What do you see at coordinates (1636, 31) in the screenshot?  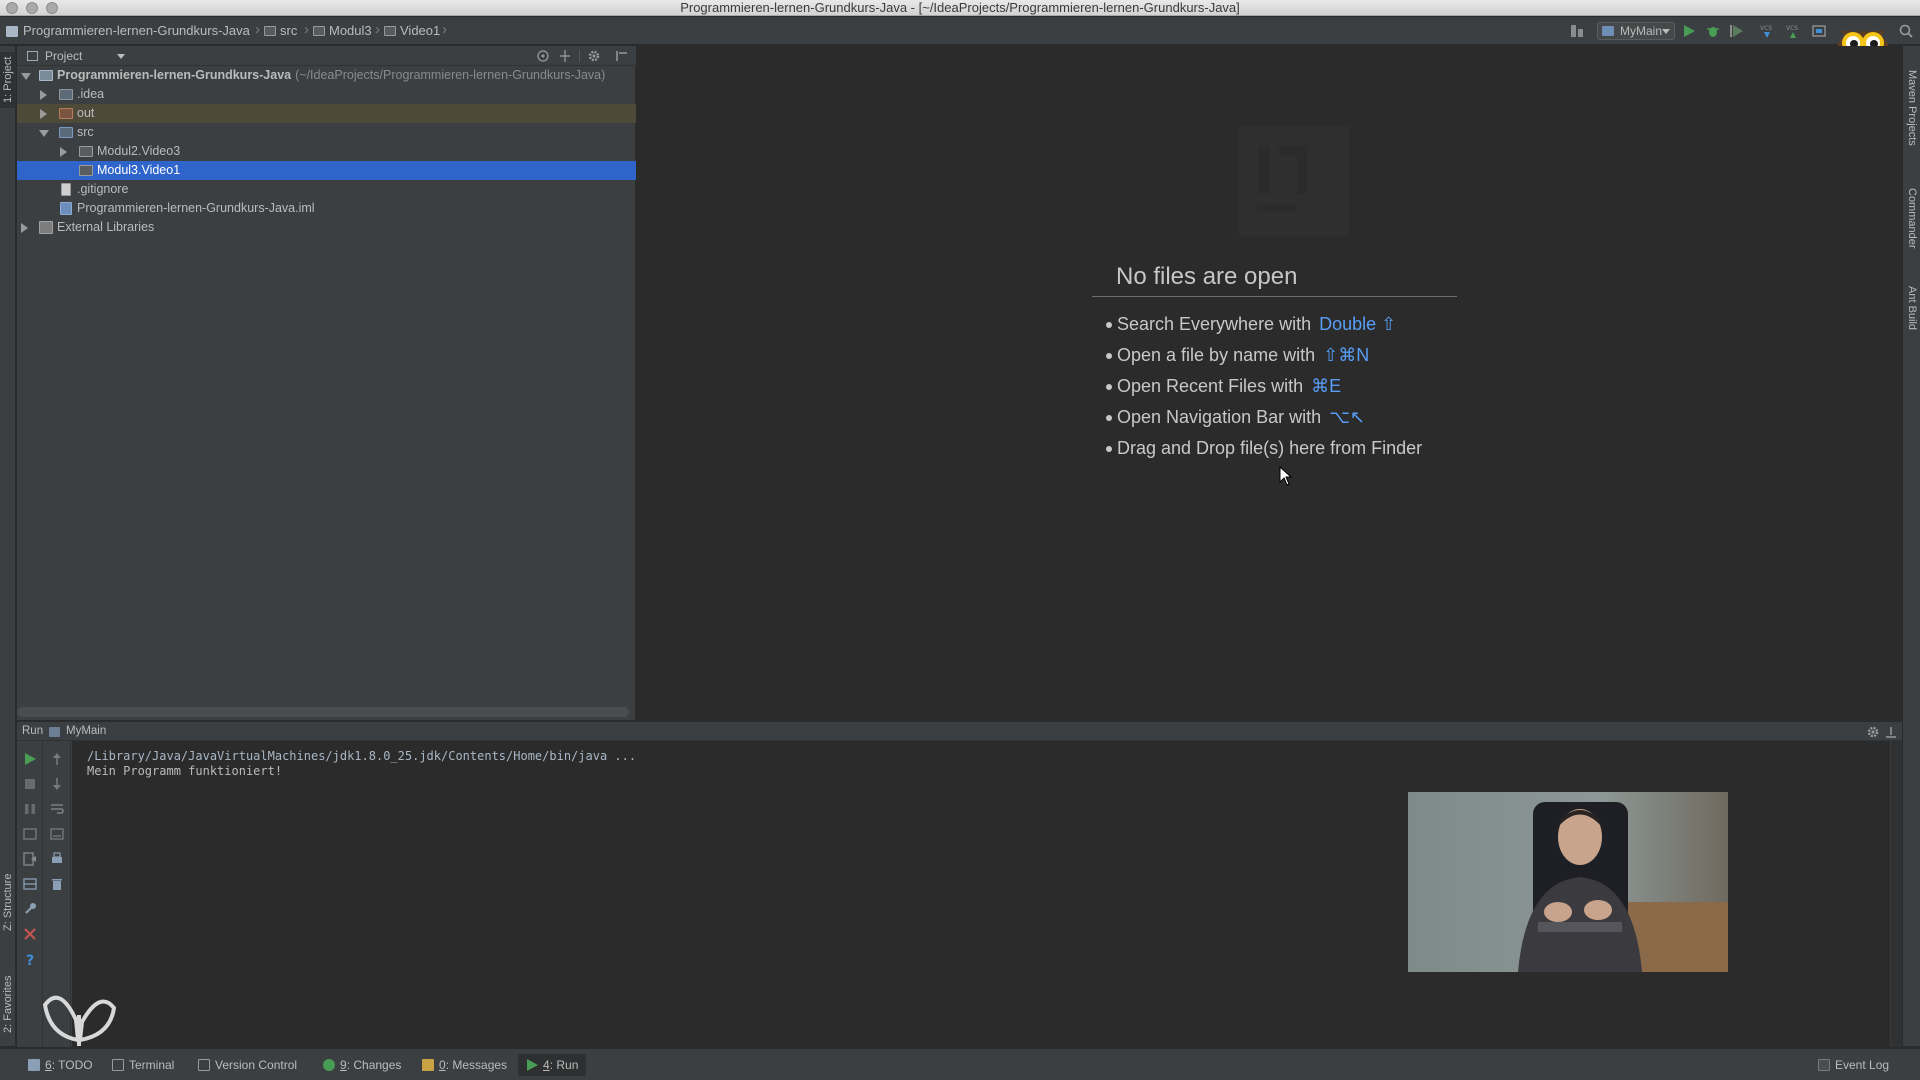 I see `run-configuration-select: MyMain` at bounding box center [1636, 31].